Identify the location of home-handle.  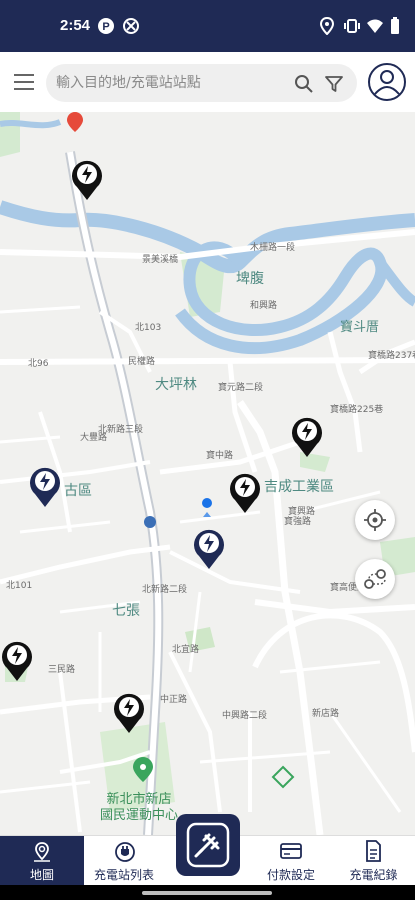
(207, 893).